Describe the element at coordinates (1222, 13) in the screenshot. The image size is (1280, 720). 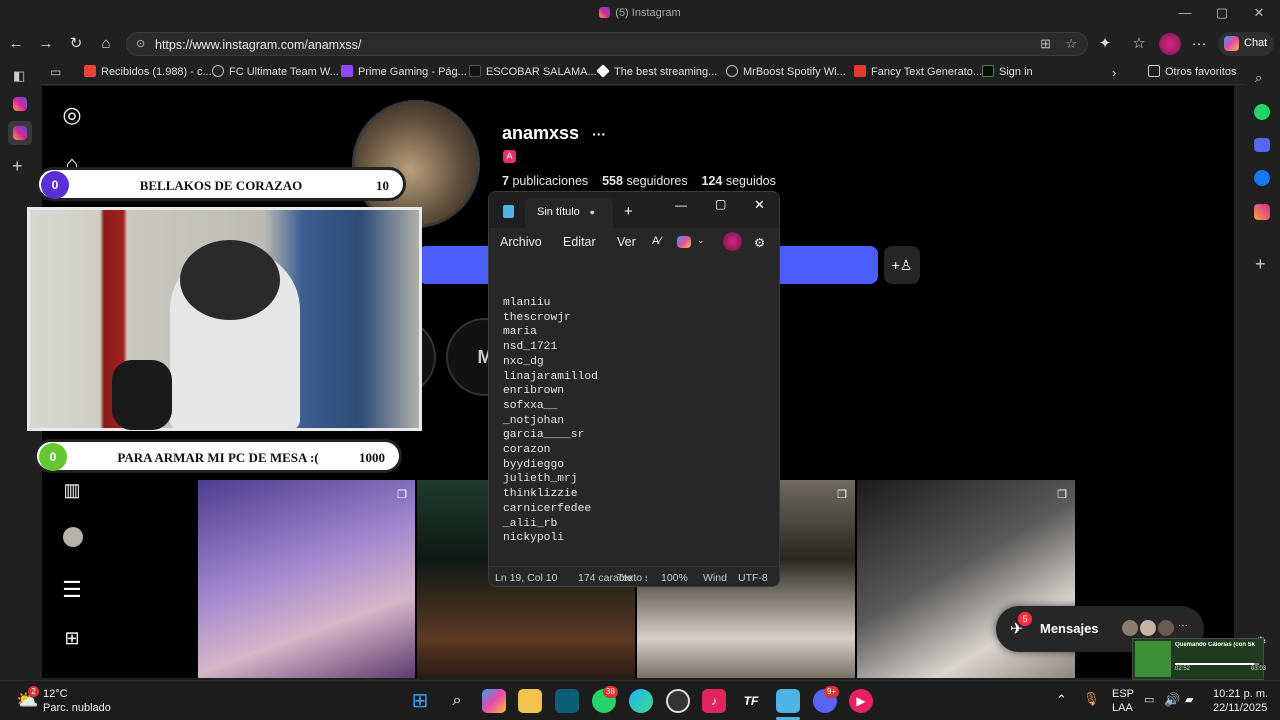
I see `maximize-button: ▢` at that location.